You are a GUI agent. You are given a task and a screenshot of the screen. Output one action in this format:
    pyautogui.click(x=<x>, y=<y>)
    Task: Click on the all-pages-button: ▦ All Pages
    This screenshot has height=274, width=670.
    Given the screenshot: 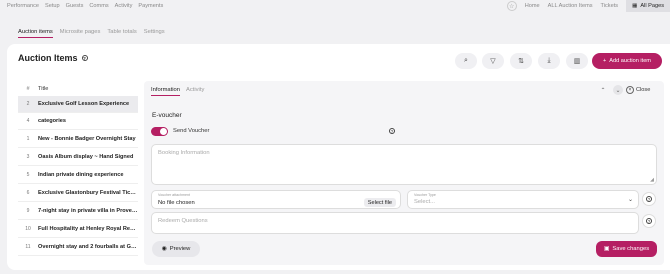 What is the action you would take?
    pyautogui.click(x=648, y=6)
    